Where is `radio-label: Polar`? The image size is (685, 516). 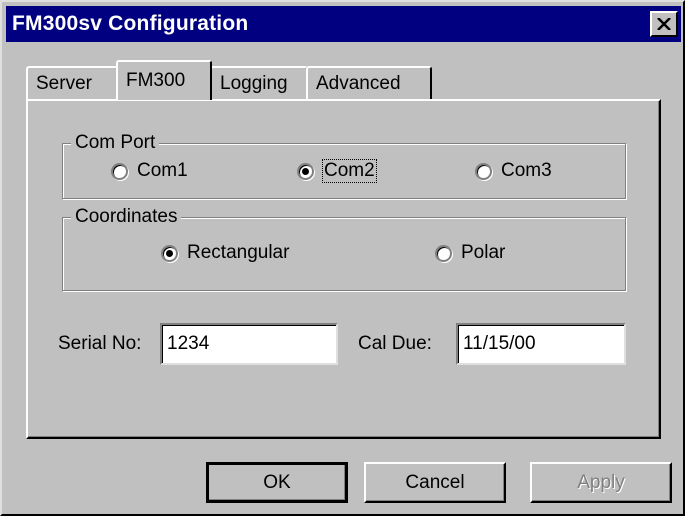 radio-label: Polar is located at coordinates (483, 252).